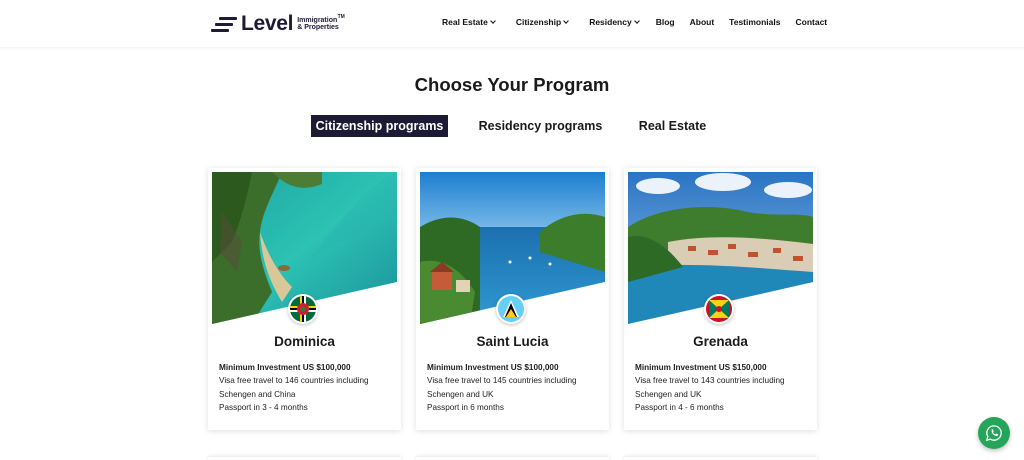 The image size is (1024, 460). I want to click on logo-trademark: TM, so click(341, 16).